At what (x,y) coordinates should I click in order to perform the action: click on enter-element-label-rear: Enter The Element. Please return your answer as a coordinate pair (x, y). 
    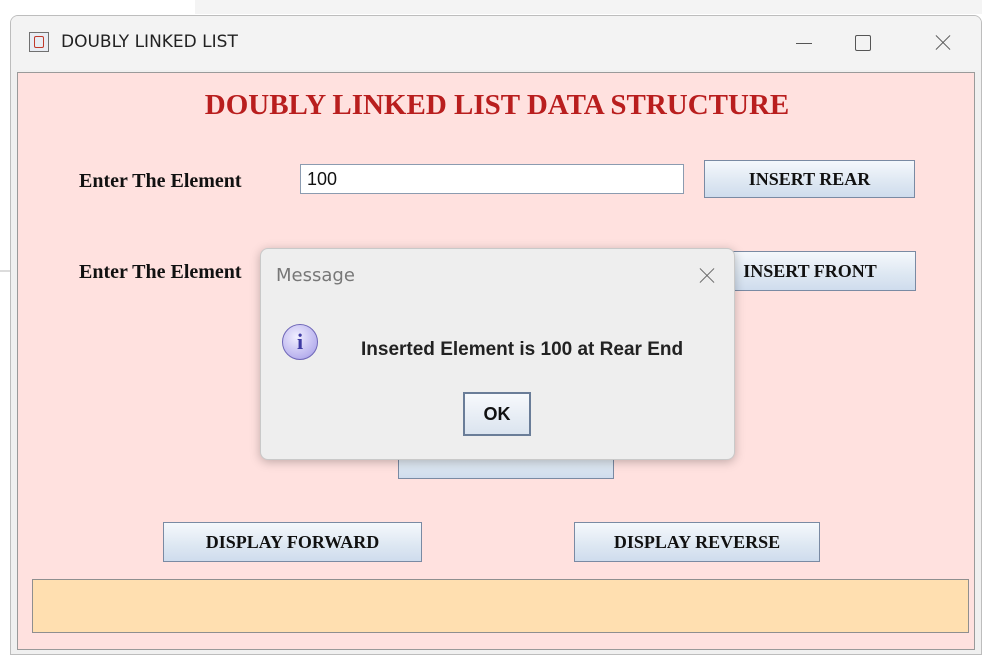
    Looking at the image, I should click on (160, 181).